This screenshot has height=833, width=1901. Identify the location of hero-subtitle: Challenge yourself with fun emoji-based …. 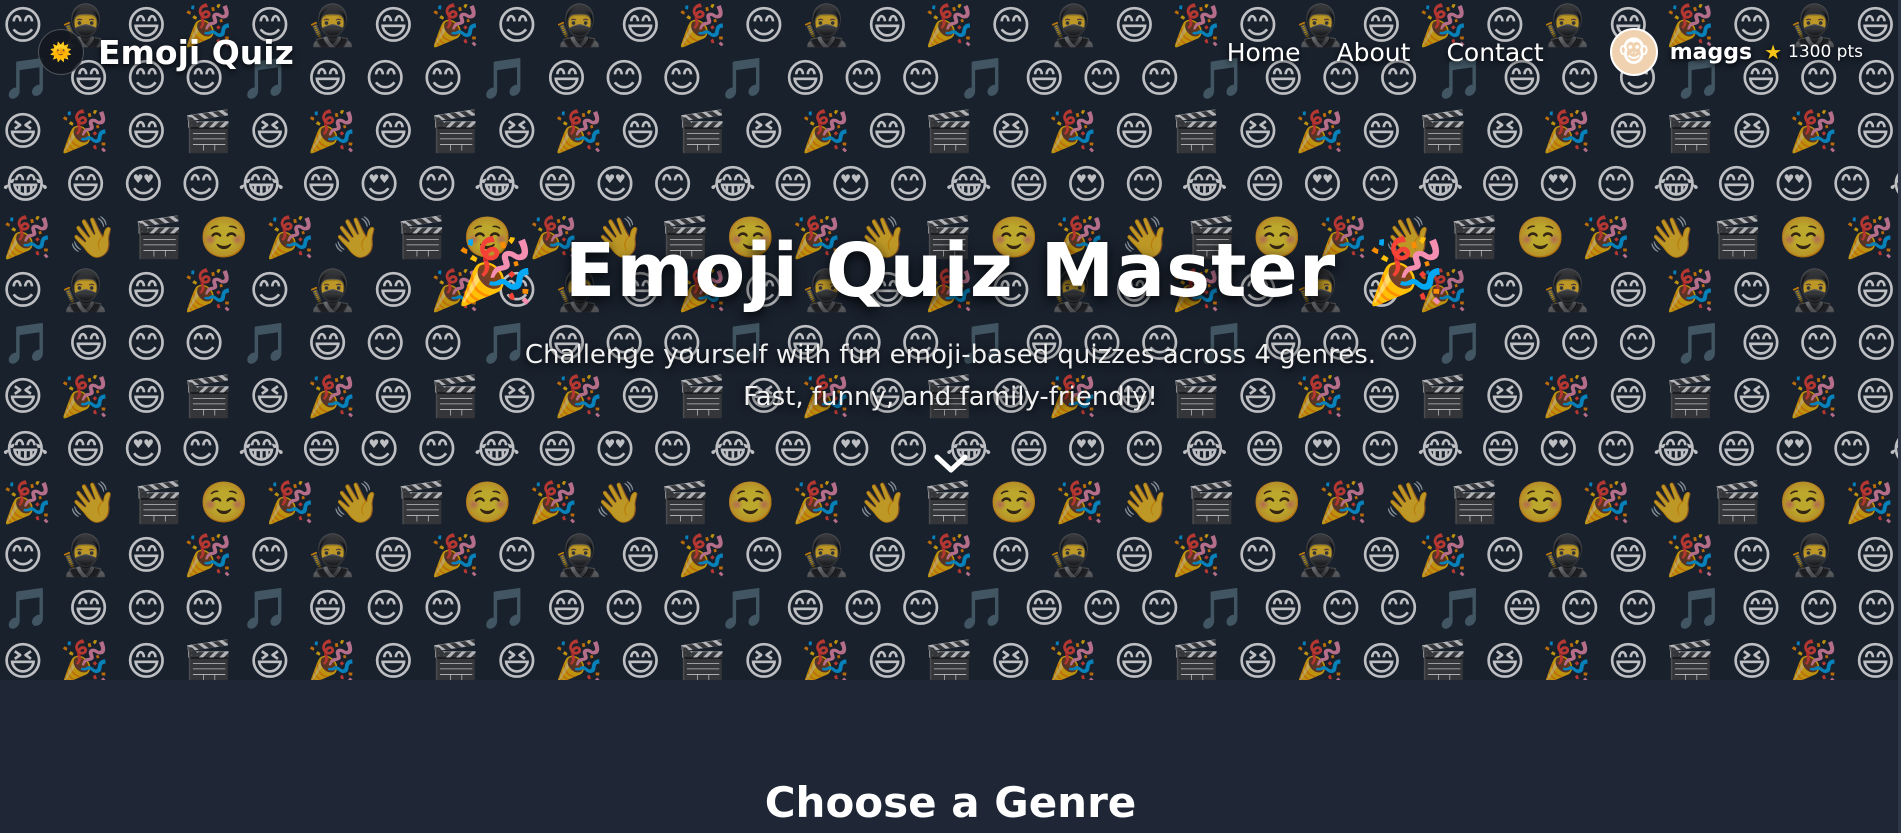
(950, 376).